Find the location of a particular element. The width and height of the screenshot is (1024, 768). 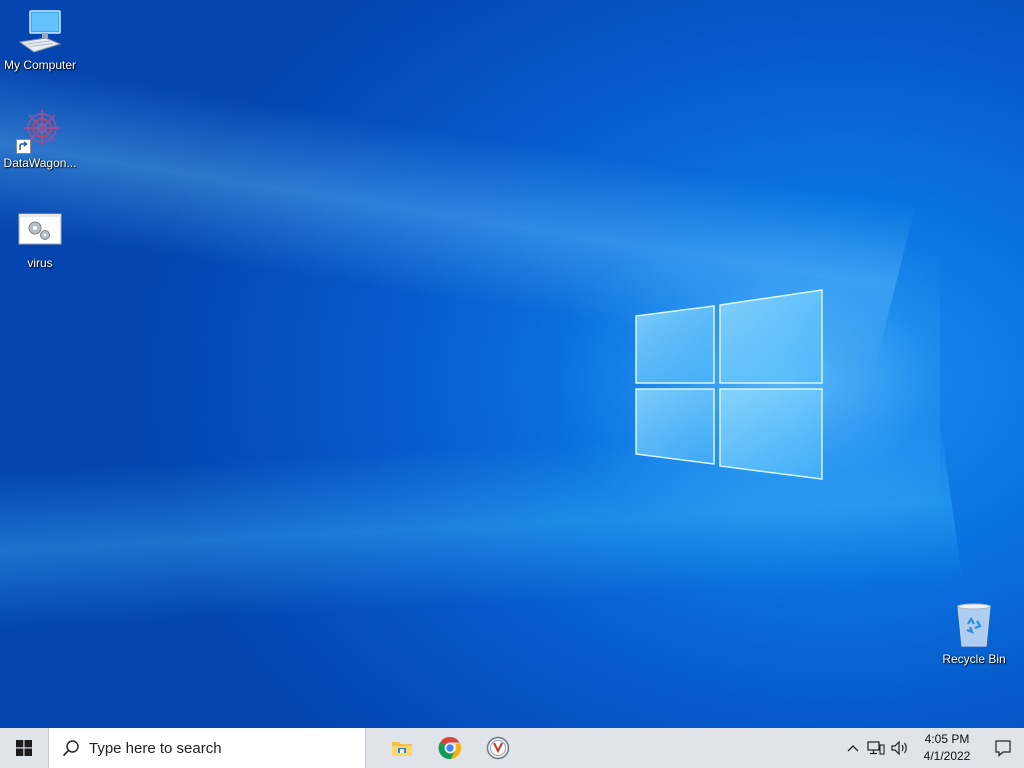

taskbar-file-explorer is located at coordinates (402, 748).